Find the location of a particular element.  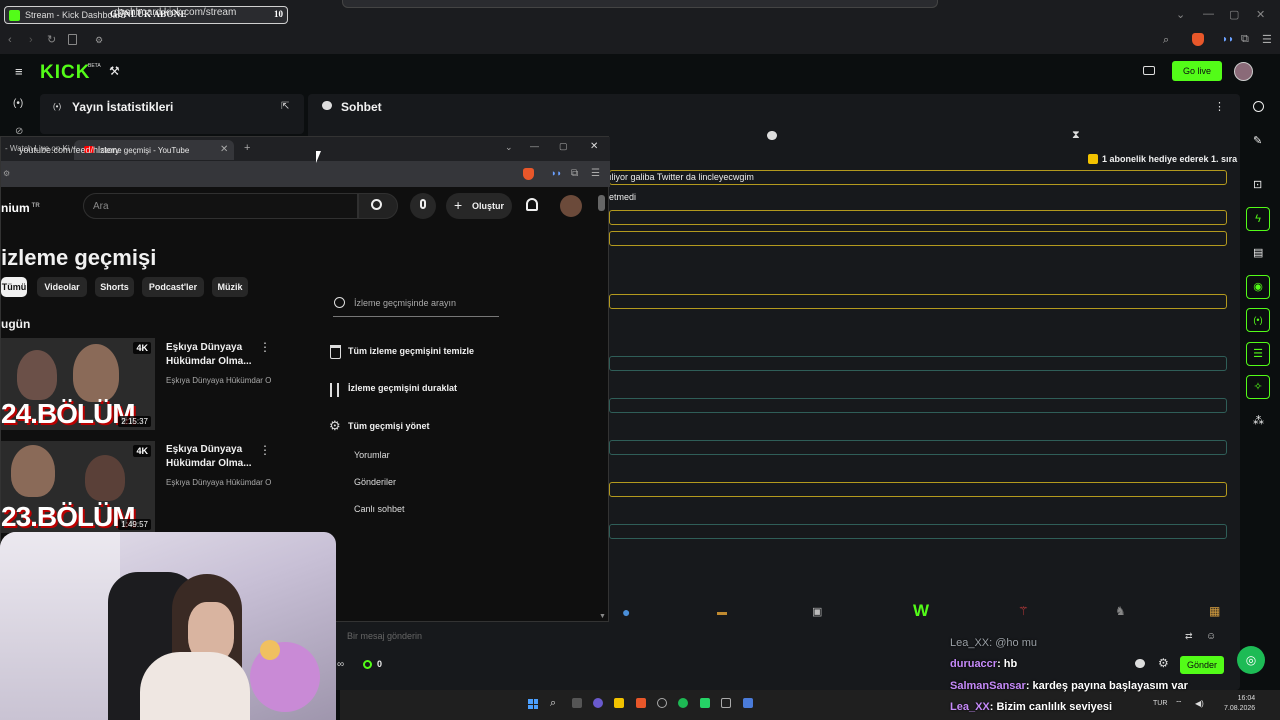

tab-list-icon: ⌄ is located at coordinates (1180, 14).